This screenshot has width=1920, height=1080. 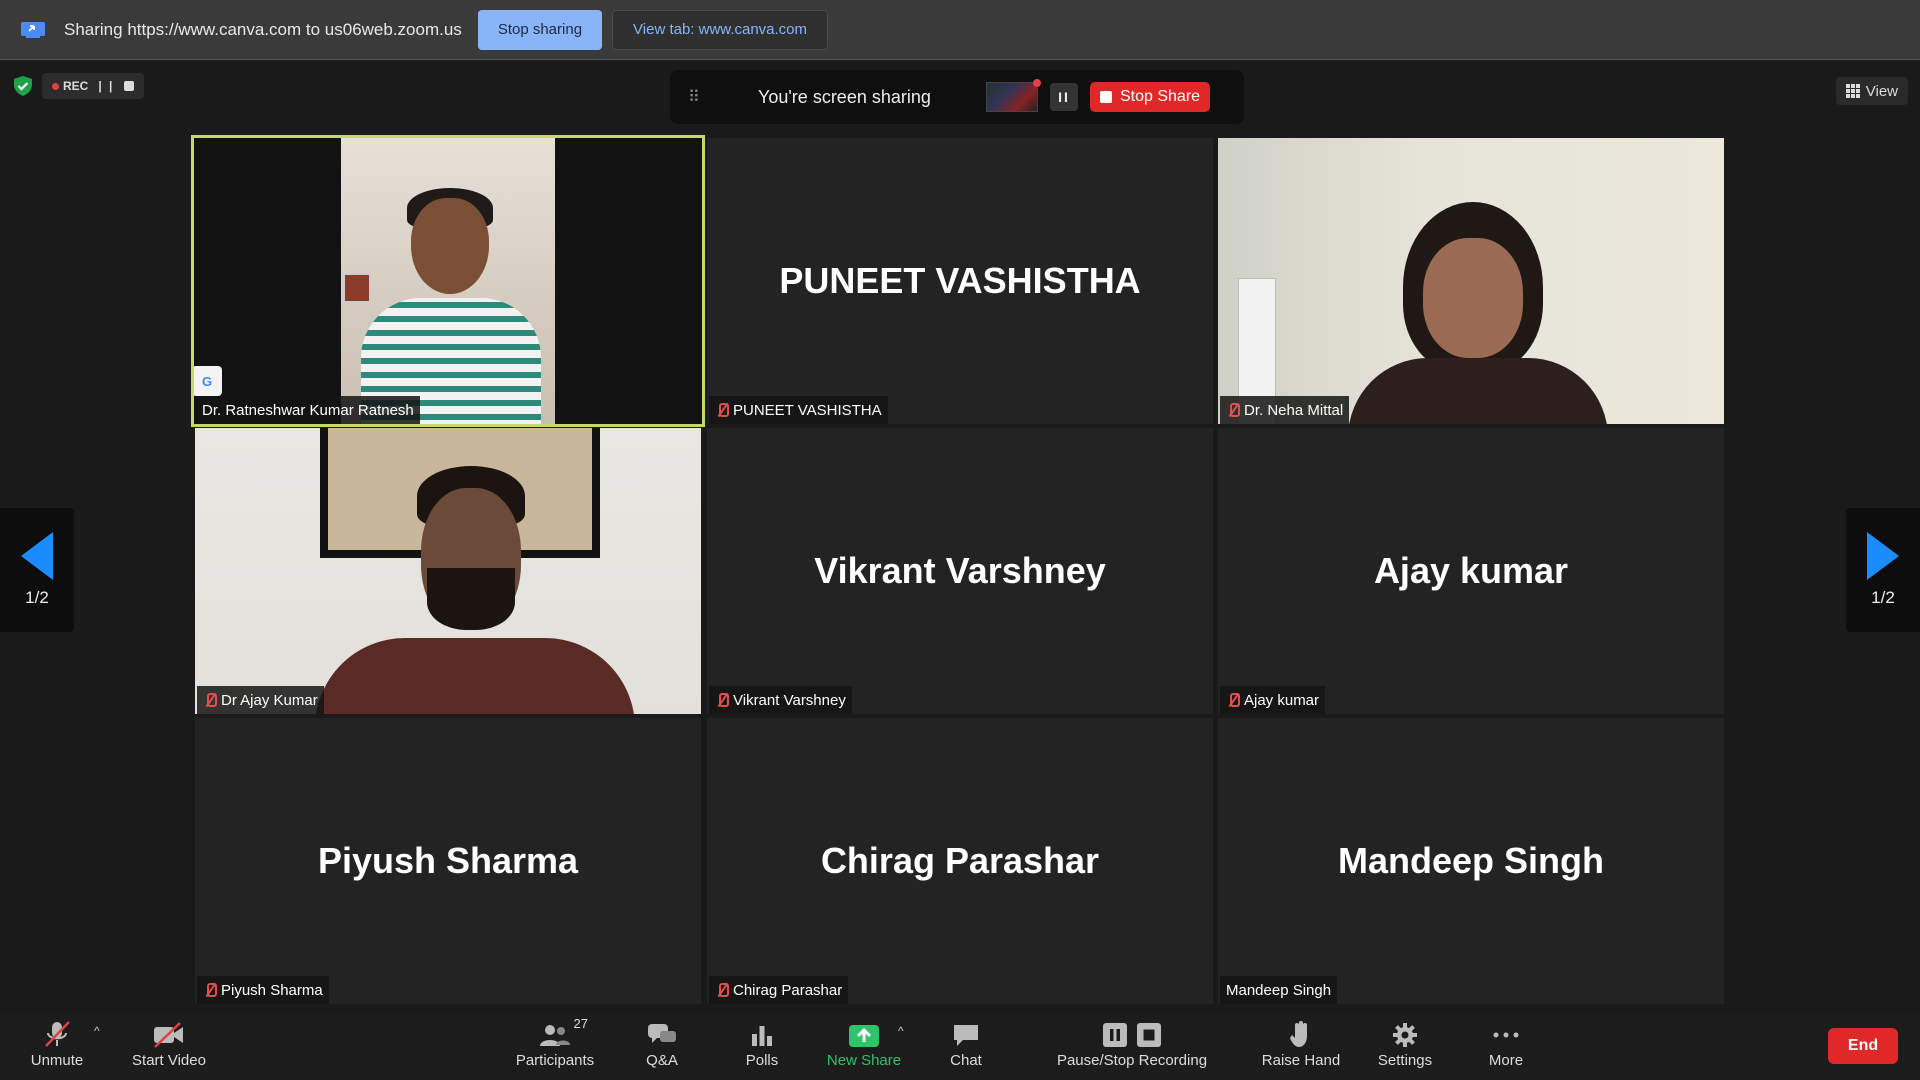 I want to click on participant-name-tag: Ajay kumar, so click(x=1273, y=700).